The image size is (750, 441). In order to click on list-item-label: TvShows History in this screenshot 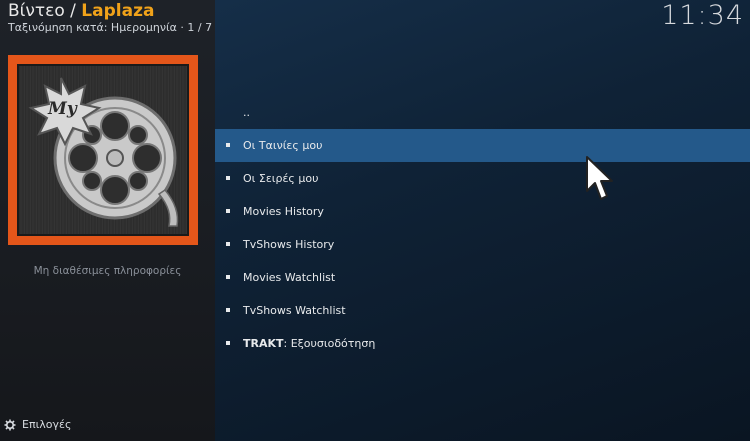, I will do `click(289, 244)`.